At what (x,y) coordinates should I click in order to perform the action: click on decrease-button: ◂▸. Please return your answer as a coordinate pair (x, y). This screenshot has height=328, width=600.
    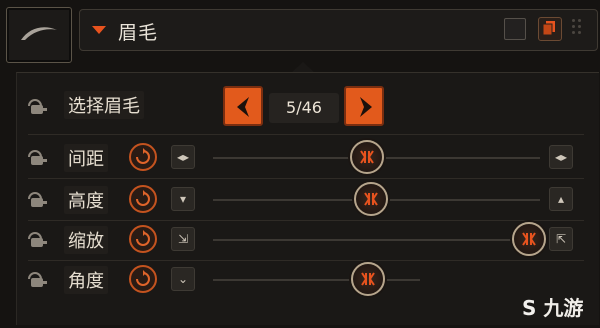
    Looking at the image, I should click on (183, 157).